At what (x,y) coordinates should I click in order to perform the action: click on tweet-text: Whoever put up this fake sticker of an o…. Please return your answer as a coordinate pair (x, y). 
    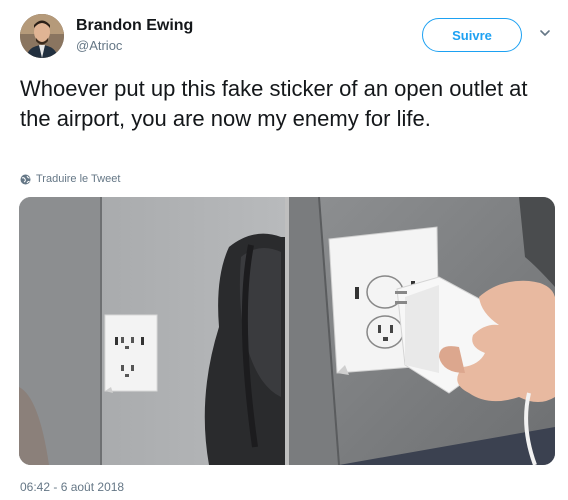
    Looking at the image, I should click on (274, 103).